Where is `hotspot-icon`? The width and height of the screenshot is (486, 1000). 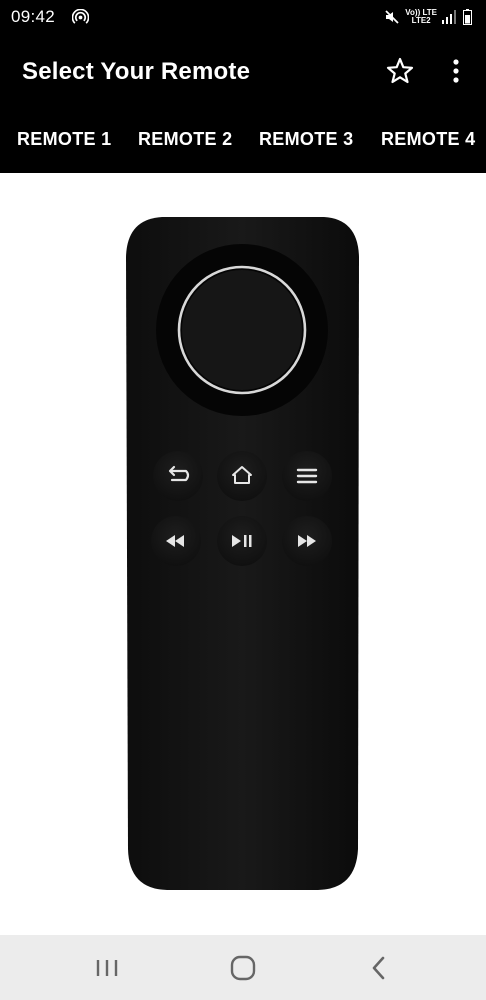
hotspot-icon is located at coordinates (80, 16).